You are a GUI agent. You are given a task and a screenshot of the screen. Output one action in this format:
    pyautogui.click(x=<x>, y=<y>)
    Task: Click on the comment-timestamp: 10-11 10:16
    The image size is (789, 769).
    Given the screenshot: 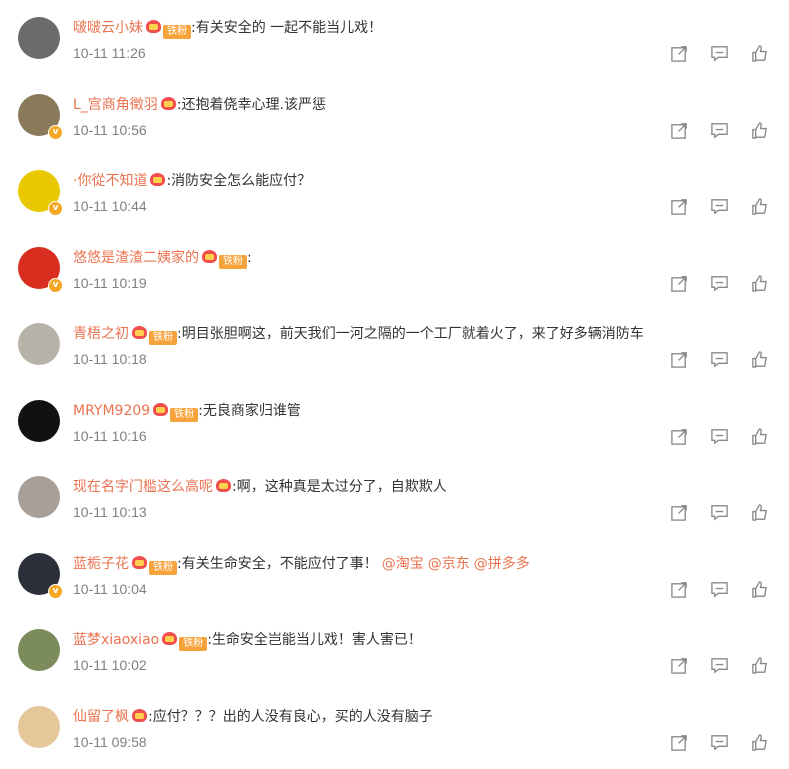 What is the action you would take?
    pyautogui.click(x=110, y=435)
    